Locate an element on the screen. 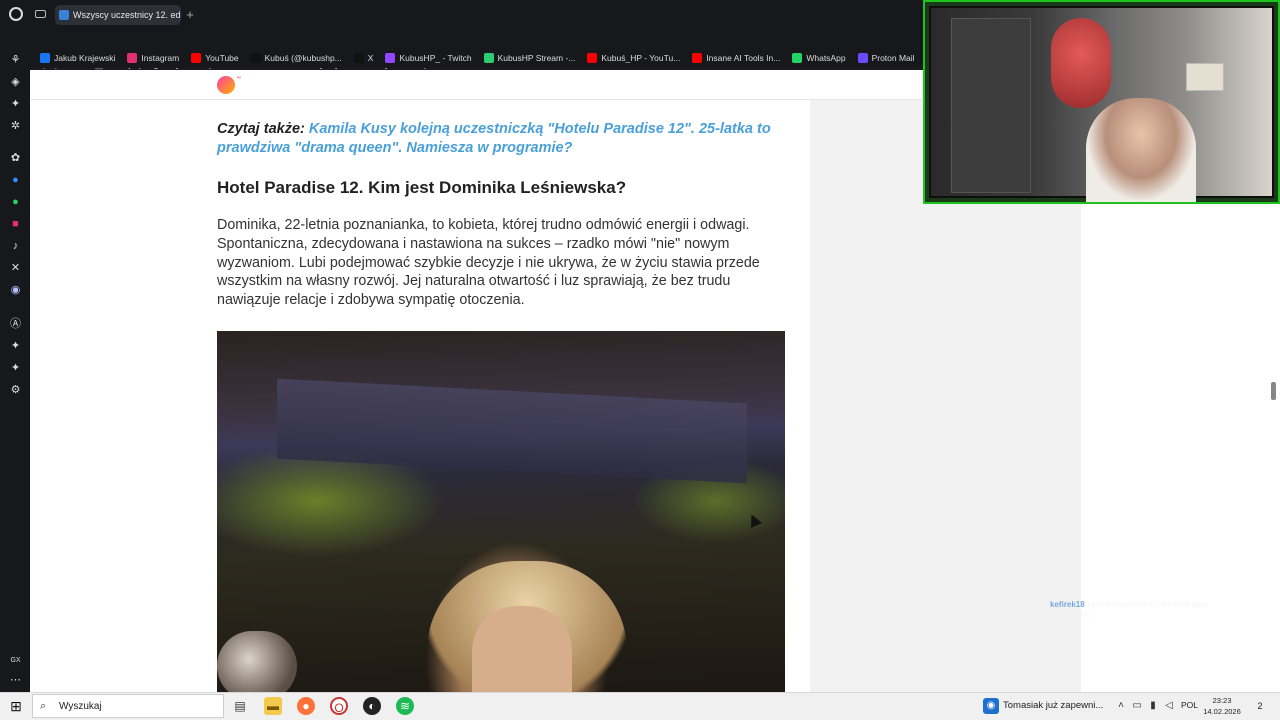 Image resolution: width=1280 pixels, height=720 pixels. task-view-icon: ▤ is located at coordinates (240, 706).